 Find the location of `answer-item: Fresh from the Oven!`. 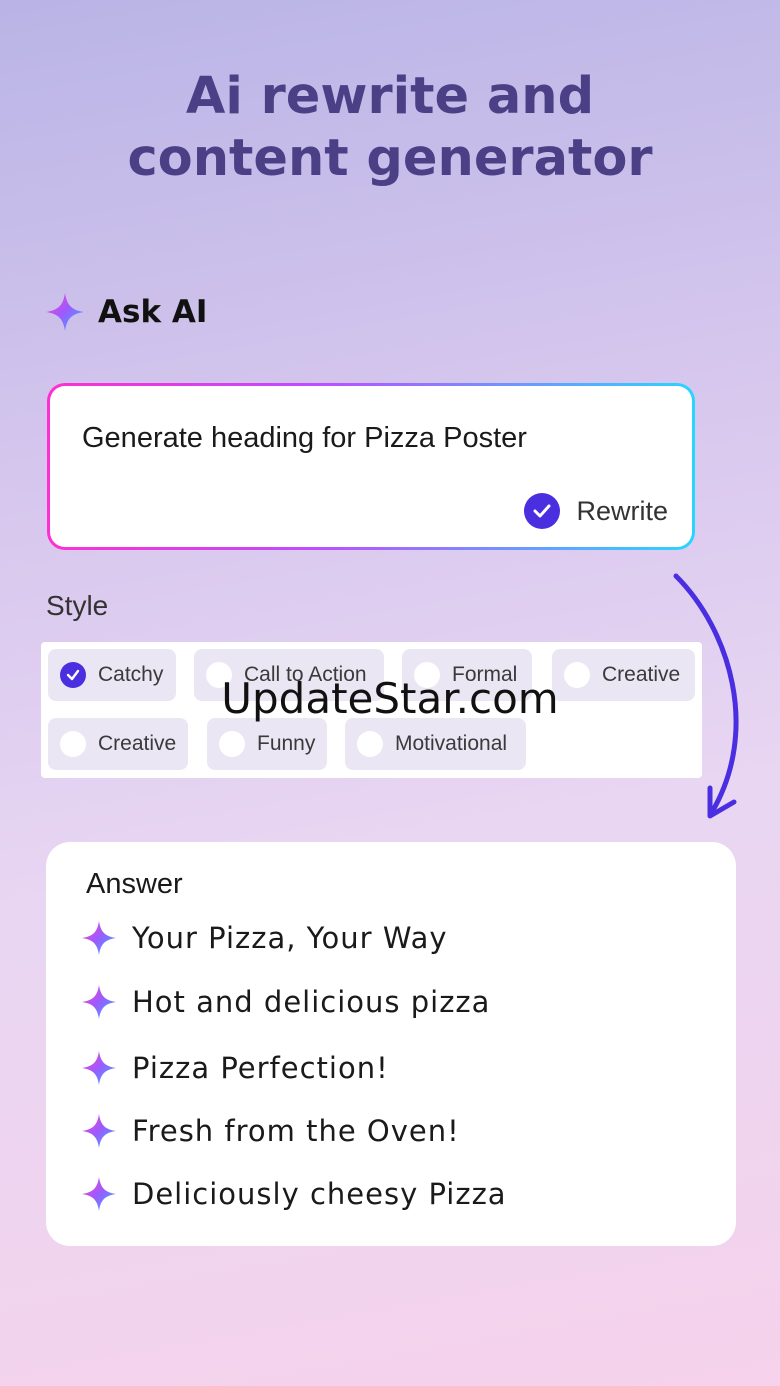

answer-item: Fresh from the Oven! is located at coordinates (271, 1131).